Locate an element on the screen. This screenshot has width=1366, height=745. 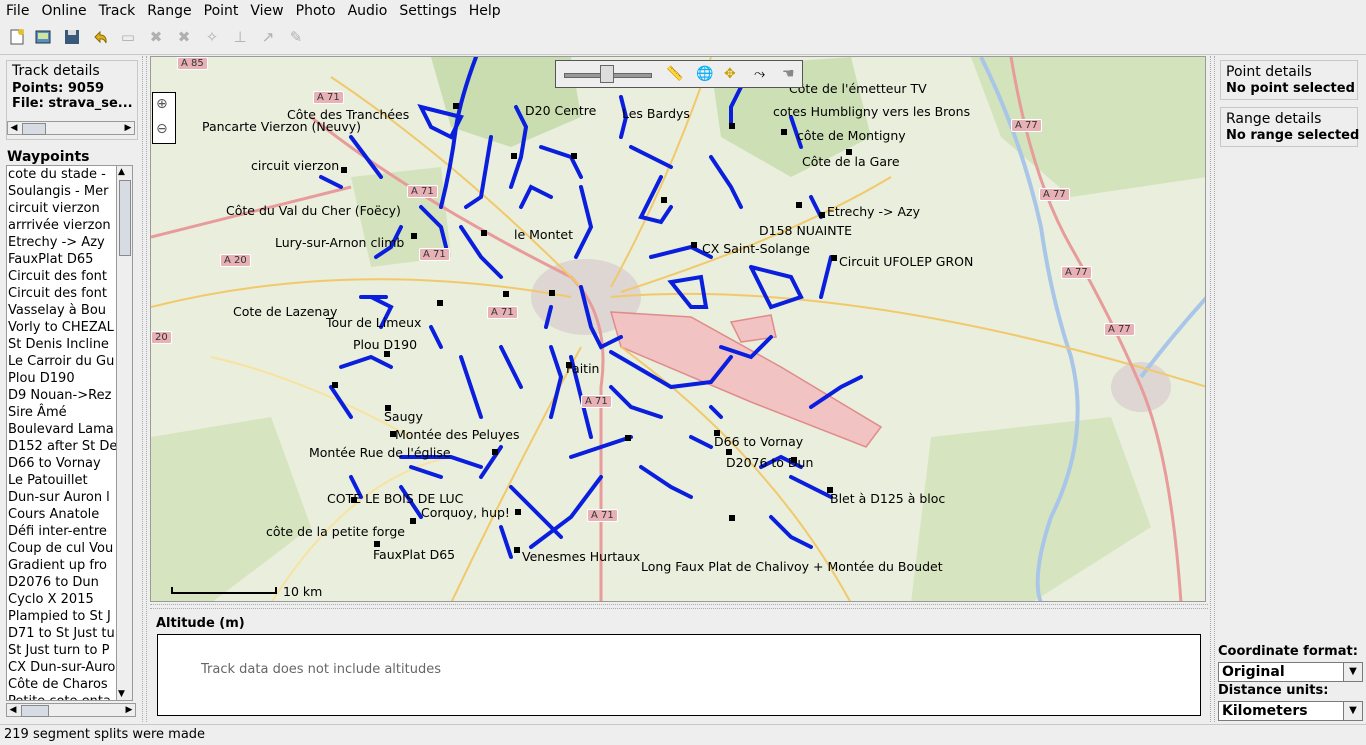
list-item: St Denis Incline is located at coordinates (61, 344).